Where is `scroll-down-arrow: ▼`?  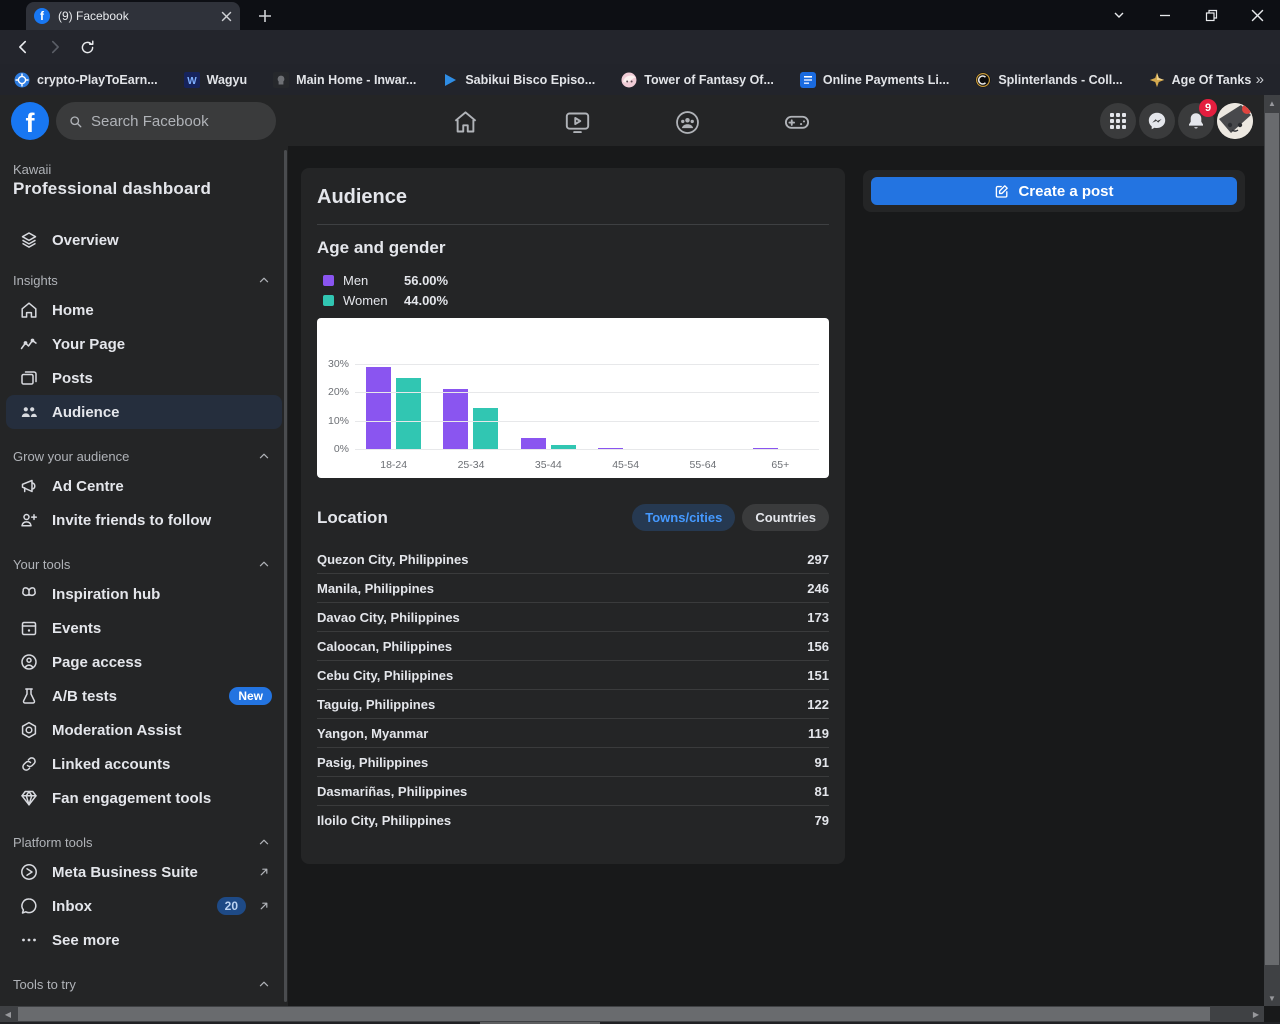 scroll-down-arrow: ▼ is located at coordinates (1272, 998).